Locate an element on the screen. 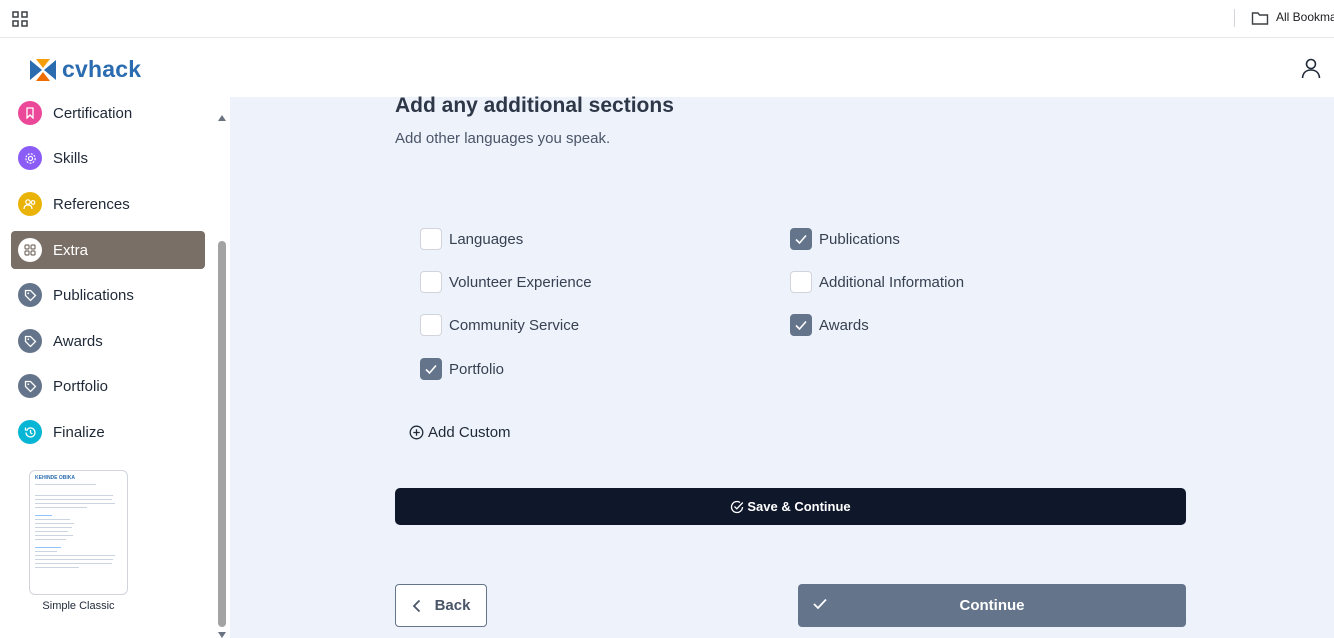 Image resolution: width=1334 pixels, height=638 pixels. save-continue-label: Save & Continue is located at coordinates (799, 506).